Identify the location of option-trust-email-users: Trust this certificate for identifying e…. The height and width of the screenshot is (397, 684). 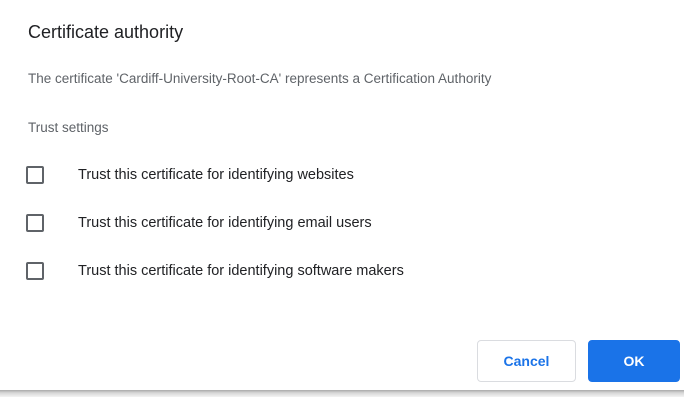
(199, 223).